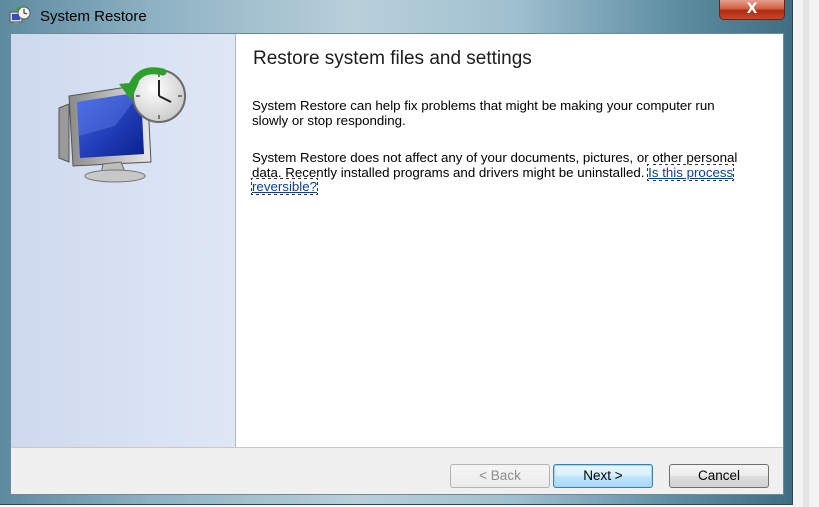 The width and height of the screenshot is (819, 507). What do you see at coordinates (392, 58) in the screenshot?
I see `page-heading: Restore system files and settings` at bounding box center [392, 58].